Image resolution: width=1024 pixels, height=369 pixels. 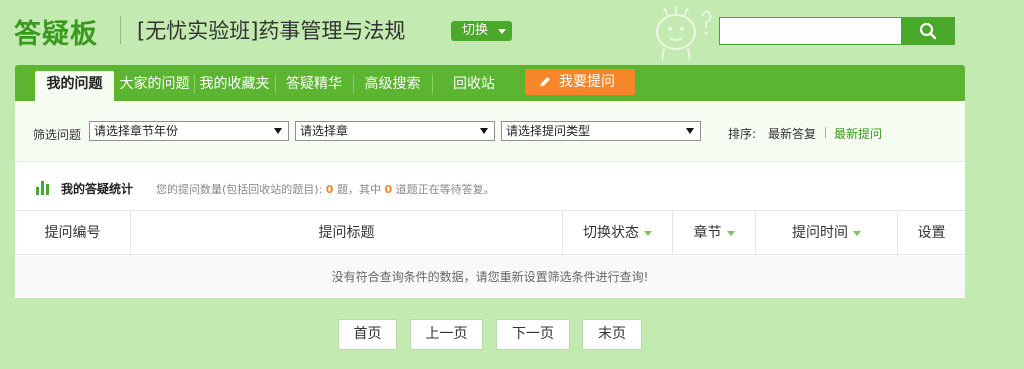 What do you see at coordinates (73, 233) in the screenshot?
I see `col-question-id: 提问编号` at bounding box center [73, 233].